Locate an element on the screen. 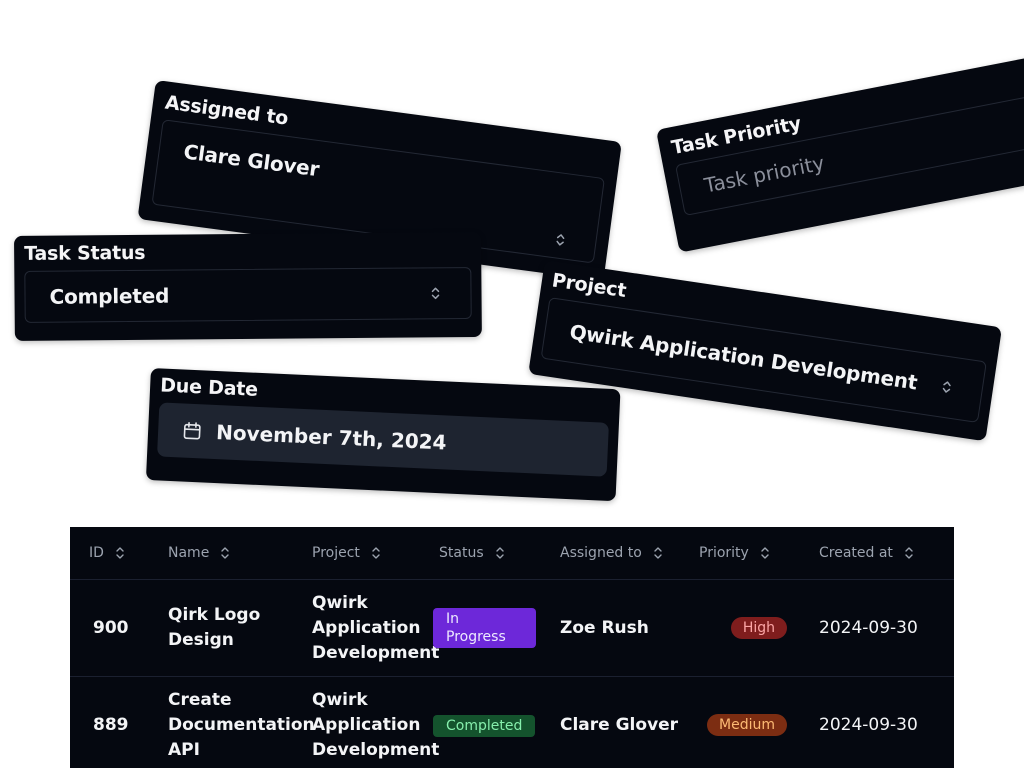 The image size is (1024, 768). task-status-value: Completed is located at coordinates (109, 296).